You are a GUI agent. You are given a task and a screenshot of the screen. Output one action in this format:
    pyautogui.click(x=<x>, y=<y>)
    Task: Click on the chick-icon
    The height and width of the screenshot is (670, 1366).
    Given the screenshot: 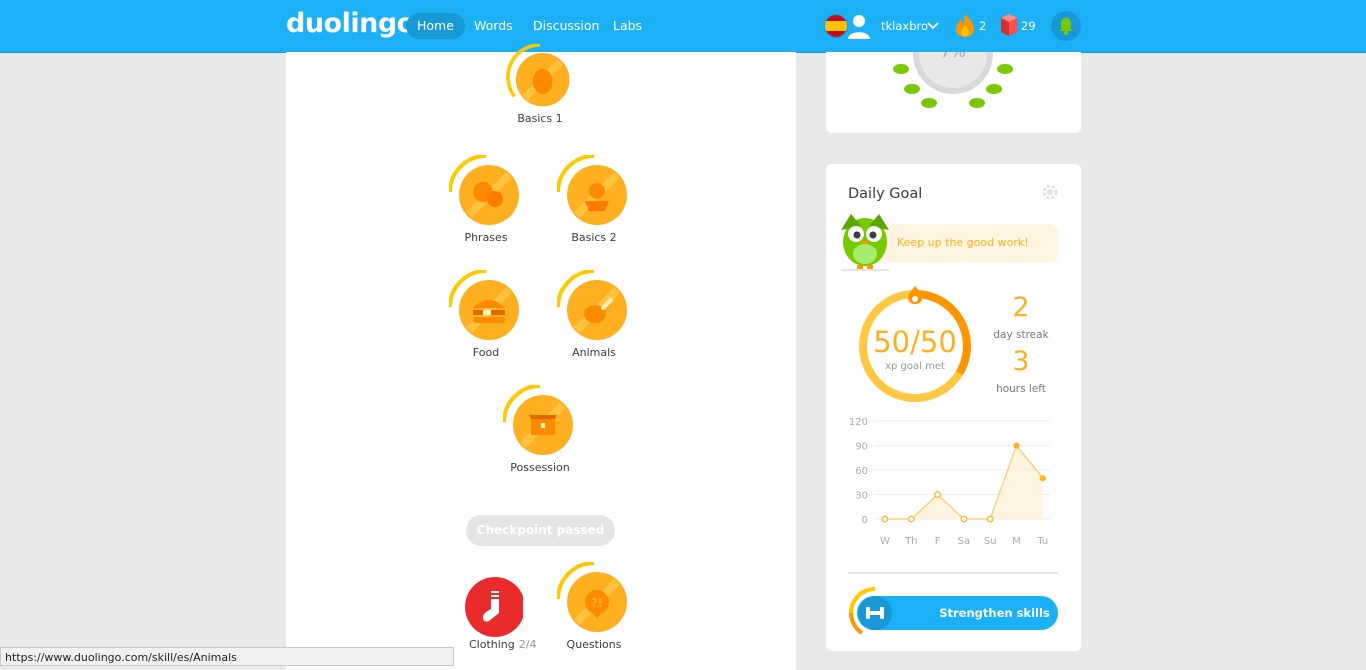 What is the action you would take?
    pyautogui.click(x=592, y=190)
    